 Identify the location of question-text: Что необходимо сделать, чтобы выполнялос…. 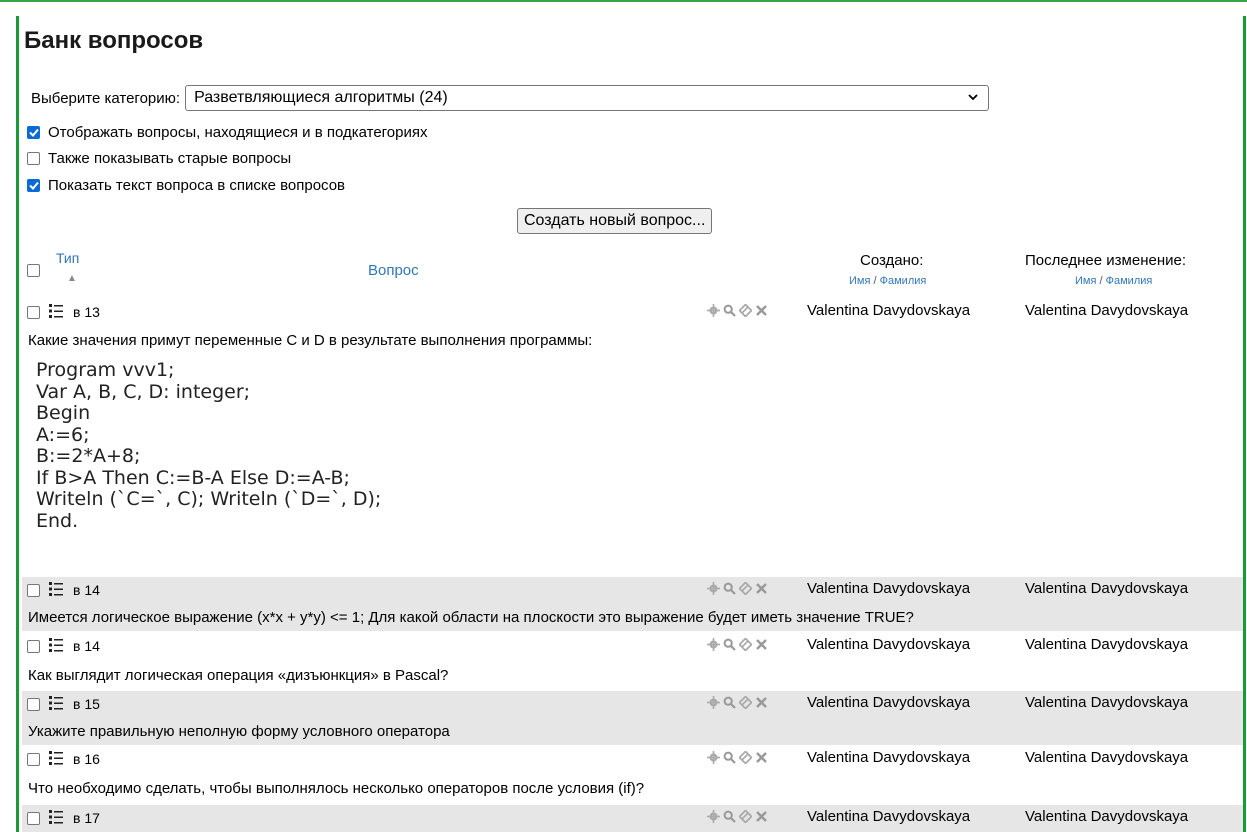
(336, 788).